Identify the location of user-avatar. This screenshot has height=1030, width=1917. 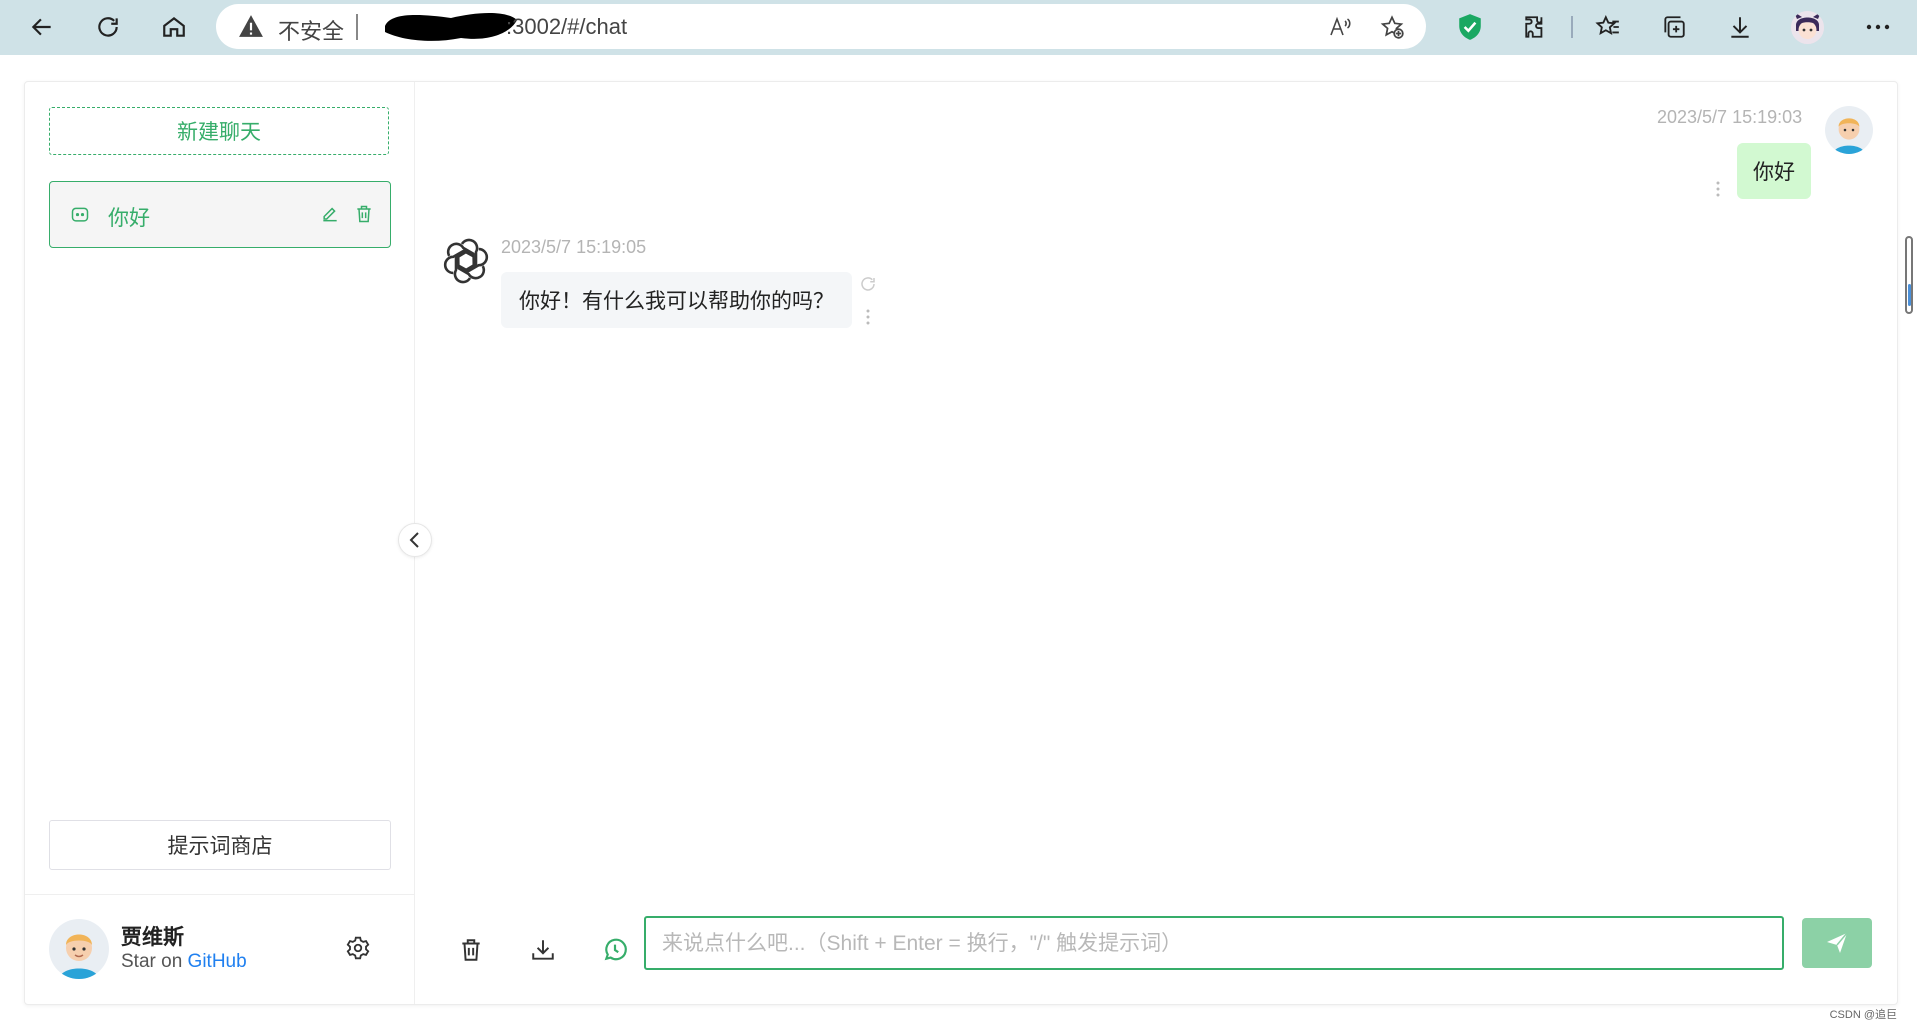
(79, 949).